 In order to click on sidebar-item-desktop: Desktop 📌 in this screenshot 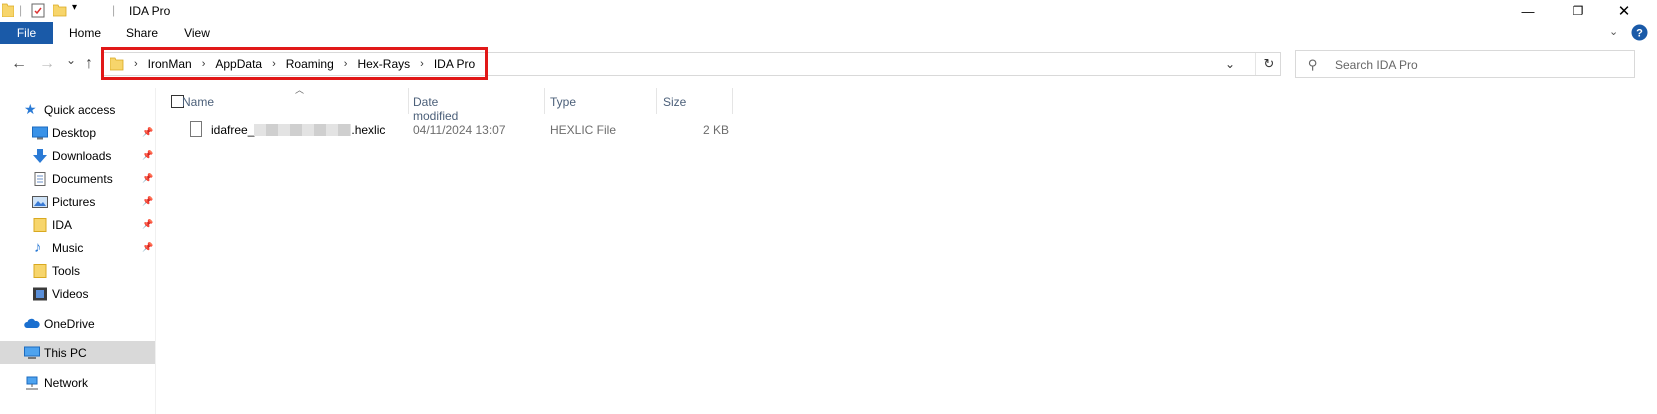, I will do `click(77, 132)`.